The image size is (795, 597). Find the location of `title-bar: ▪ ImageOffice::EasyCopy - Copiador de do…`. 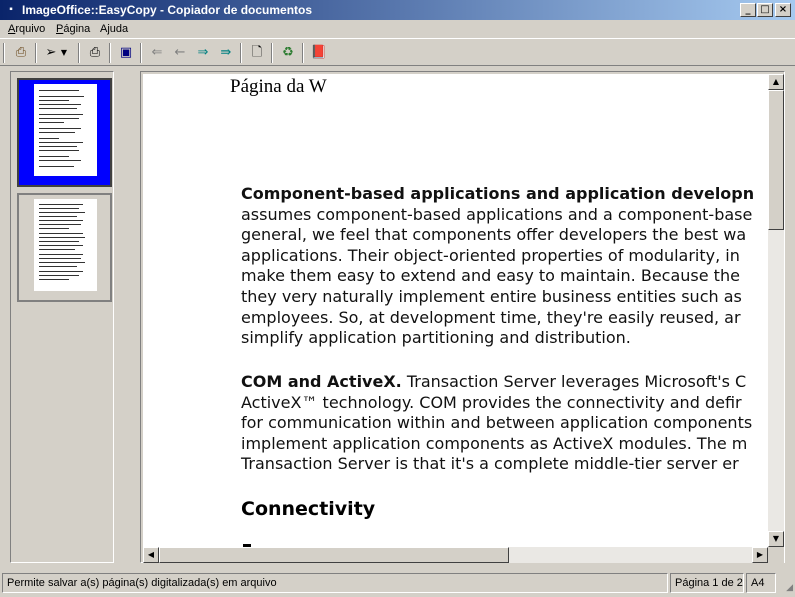

title-bar: ▪ ImageOffice::EasyCopy - Copiador de do… is located at coordinates (397, 10).